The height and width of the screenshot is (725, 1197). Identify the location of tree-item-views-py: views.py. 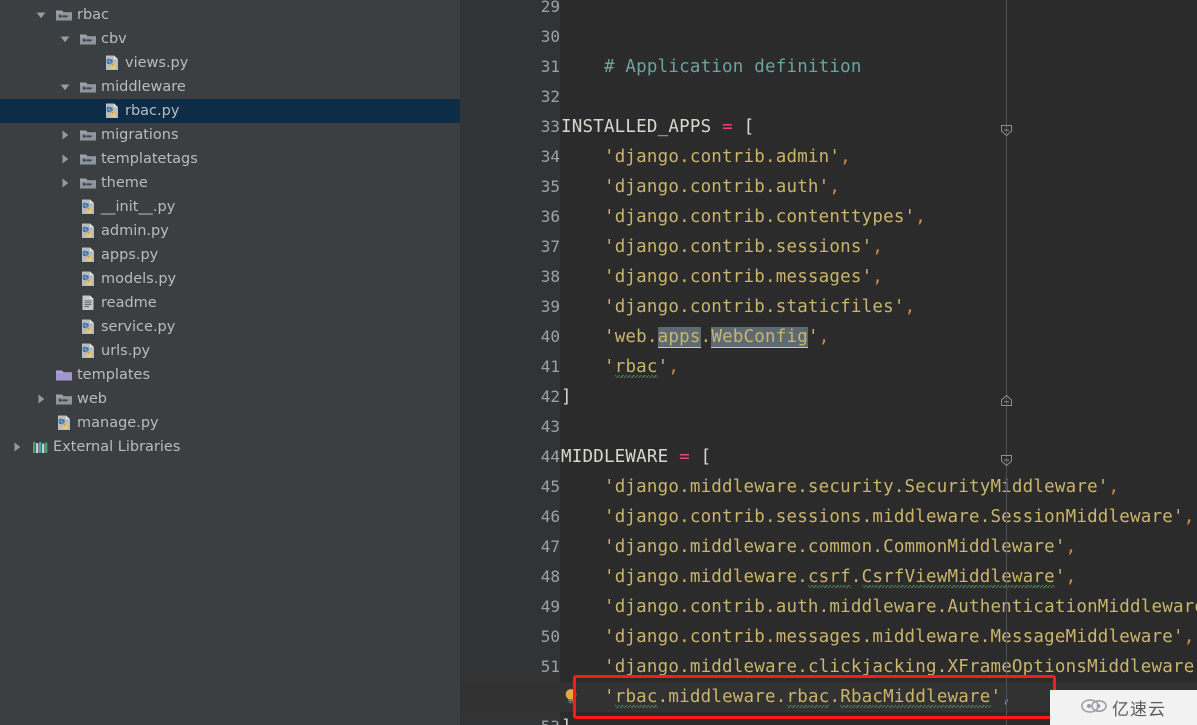
(230, 63).